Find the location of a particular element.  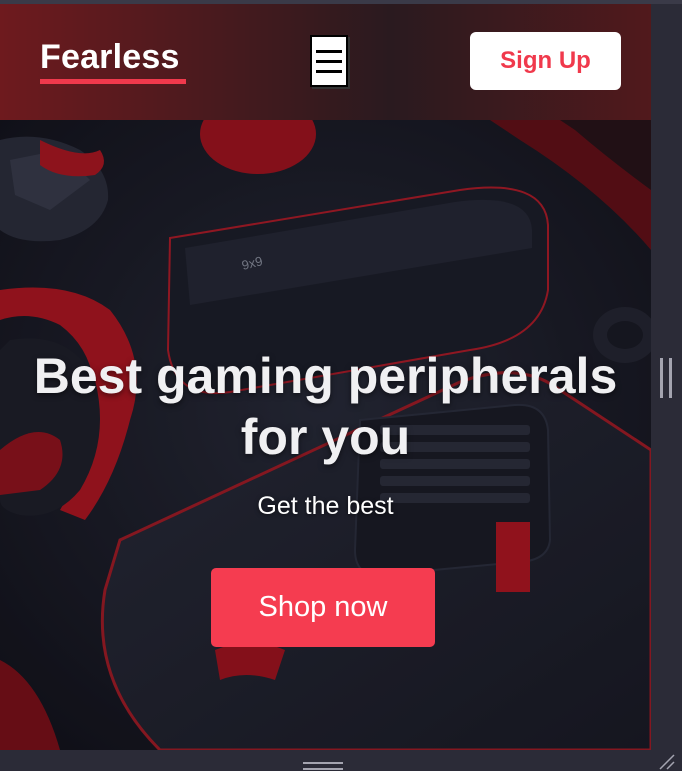

site-header: Fearless Sign Up is located at coordinates (325, 62).